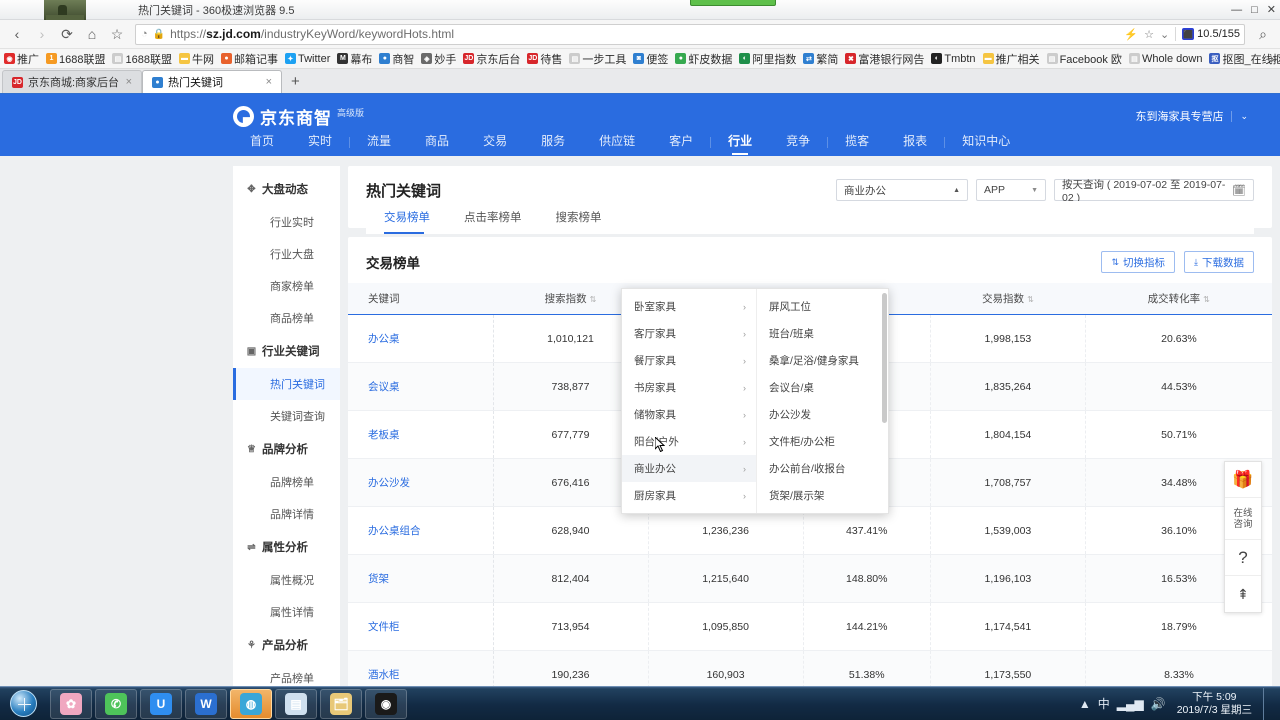 Image resolution: width=1280 pixels, height=720 pixels. I want to click on sidebar-item-2-1: 品牌详情, so click(286, 514).